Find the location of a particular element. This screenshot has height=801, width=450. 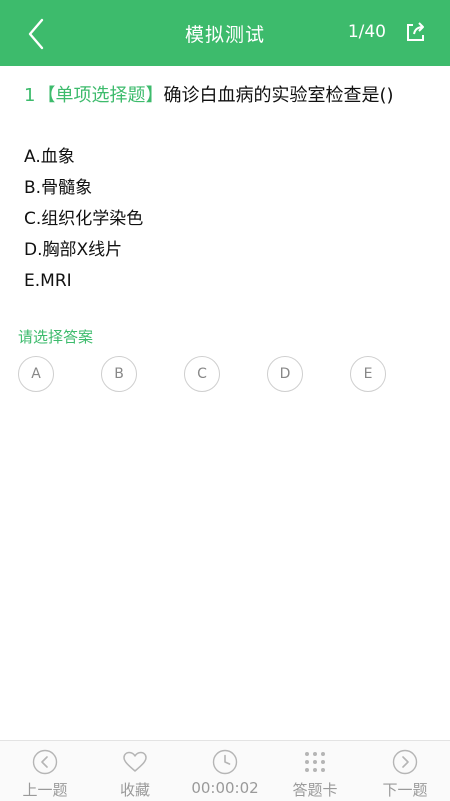

answer-card-button: 答题卡 is located at coordinates (315, 771).